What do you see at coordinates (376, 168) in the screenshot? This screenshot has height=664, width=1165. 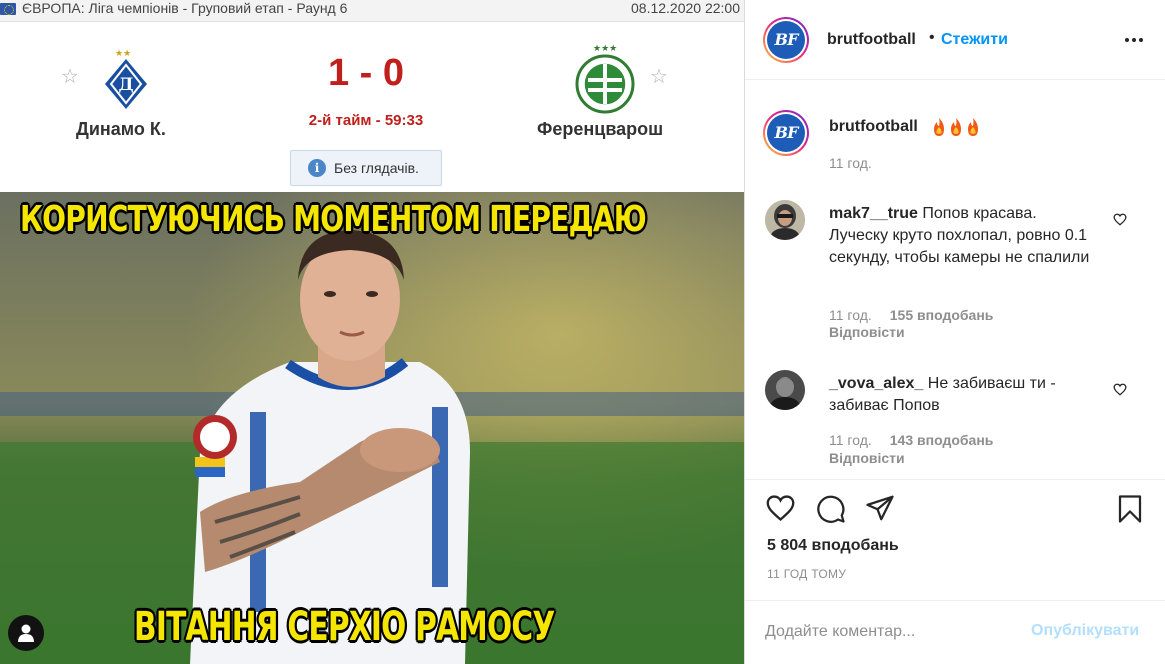 I see `notice-text: Без глядачів.` at bounding box center [376, 168].